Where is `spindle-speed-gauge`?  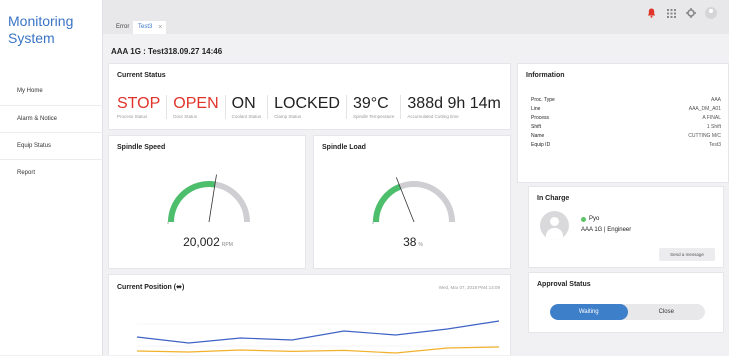 spindle-speed-gauge is located at coordinates (209, 198).